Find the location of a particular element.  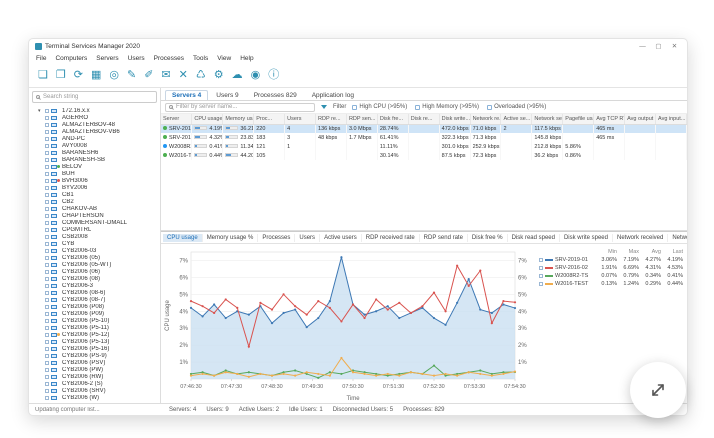

tree-item: CYB2006 (P5-16) is located at coordinates (99, 348).